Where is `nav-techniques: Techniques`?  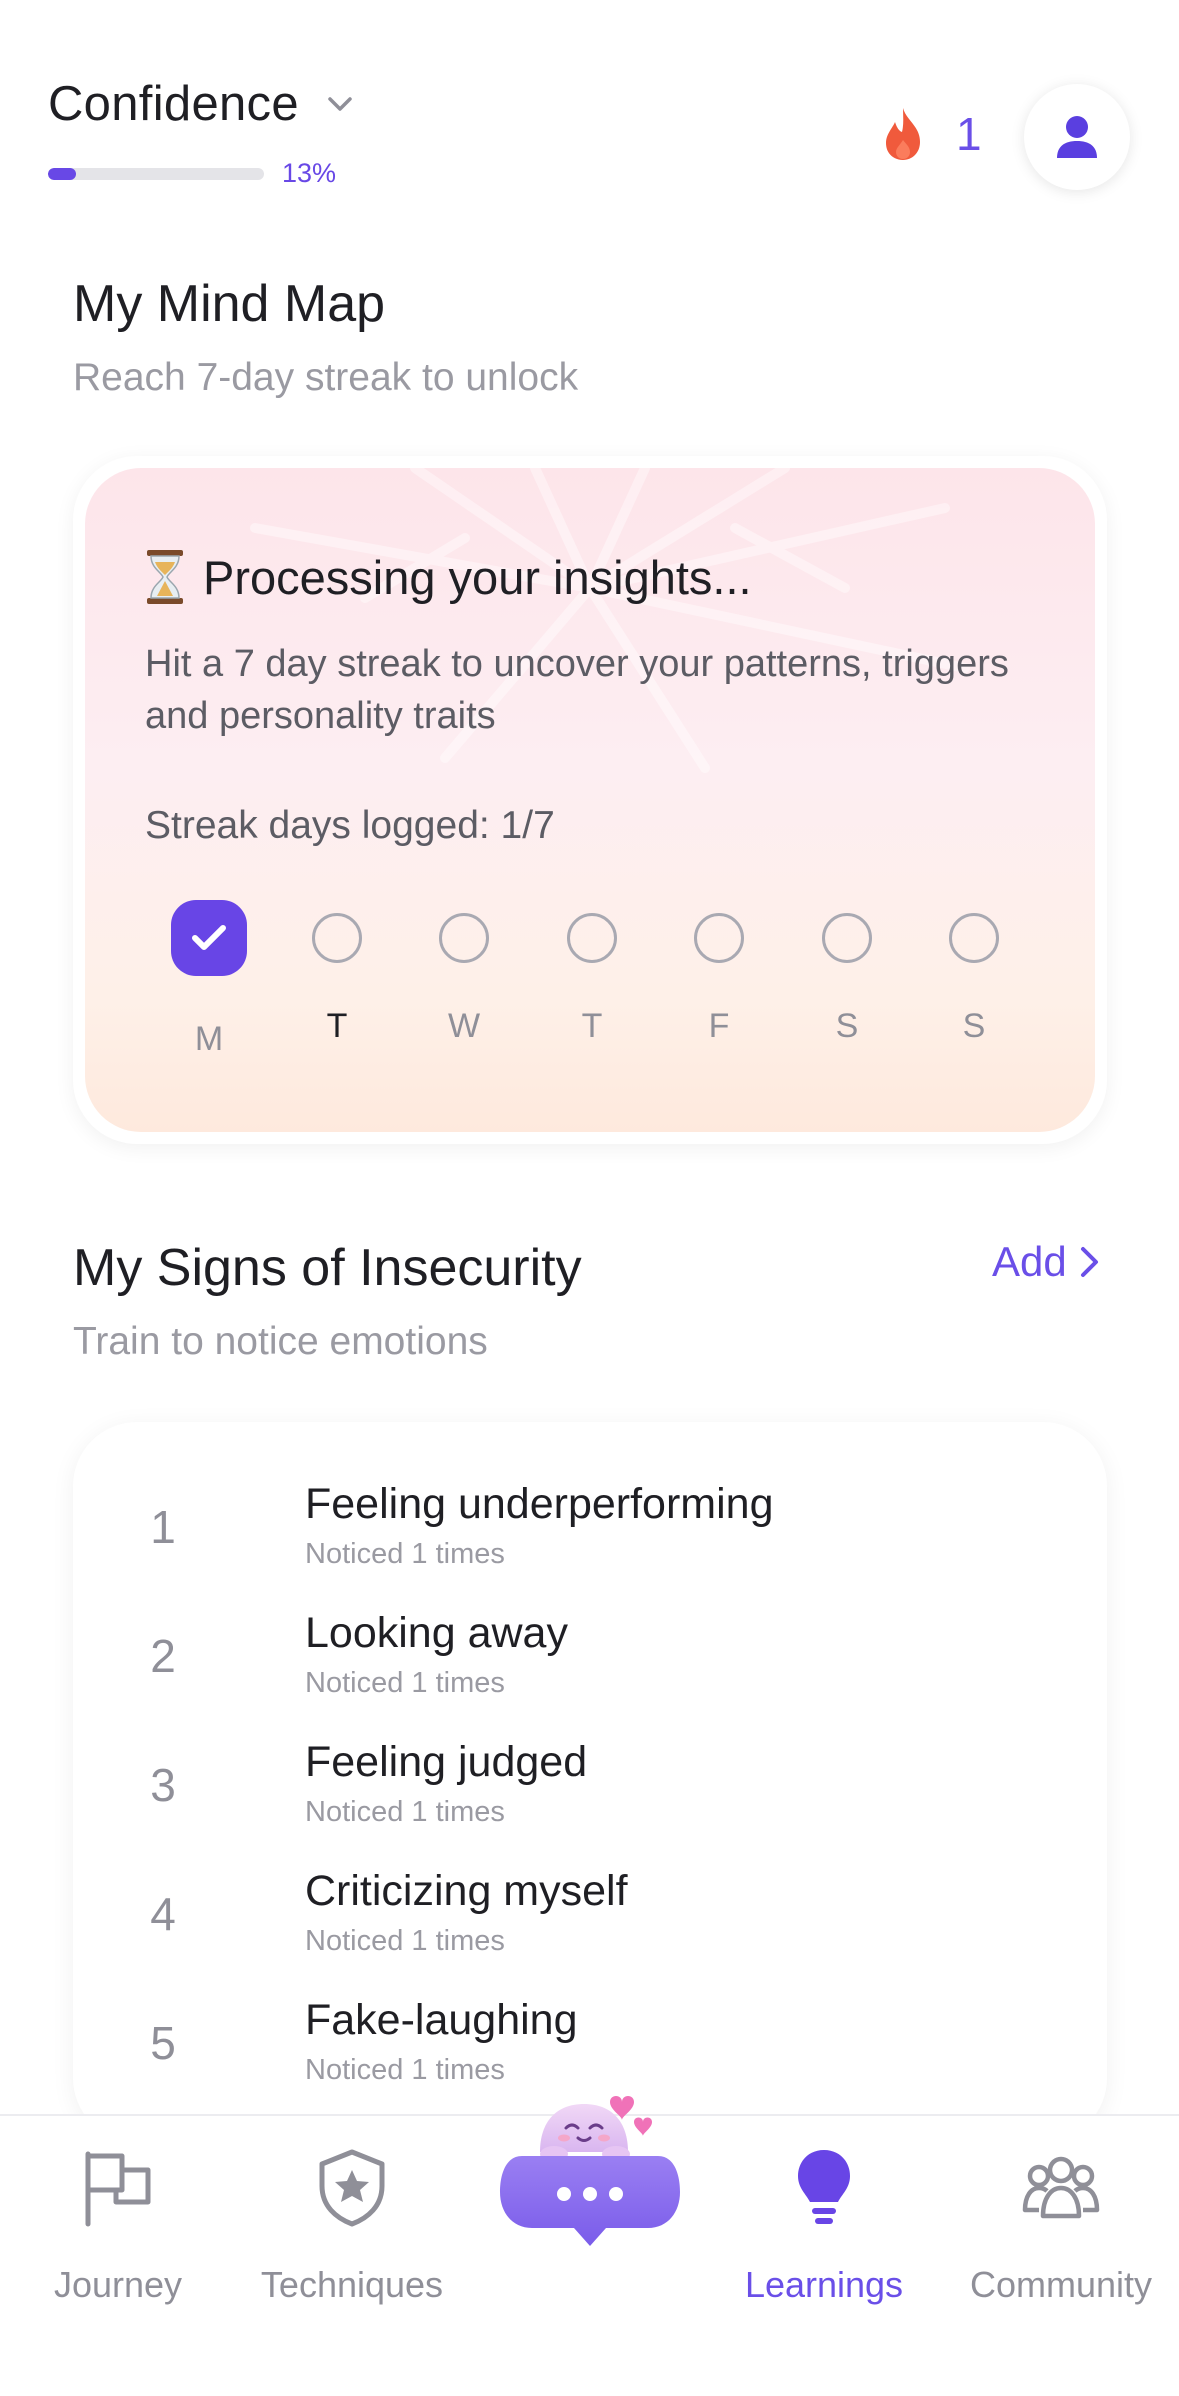
nav-techniques: Techniques is located at coordinates (352, 2226).